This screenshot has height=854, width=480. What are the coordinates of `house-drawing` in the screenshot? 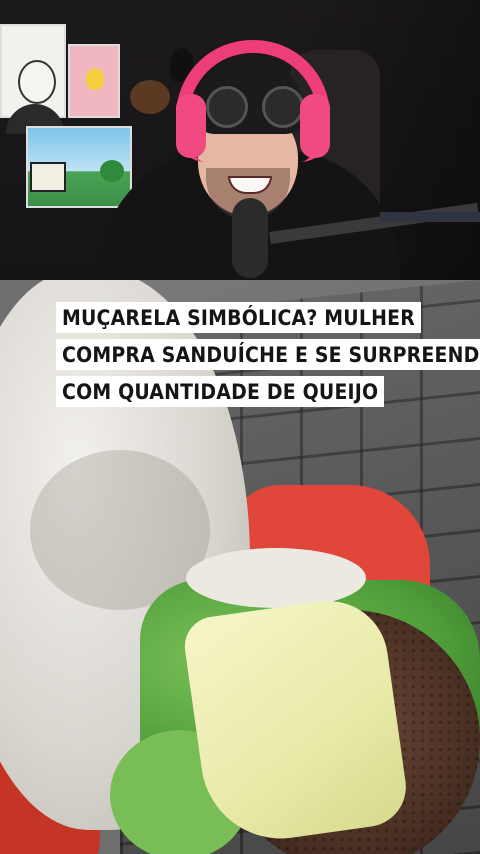 It's located at (48, 177).